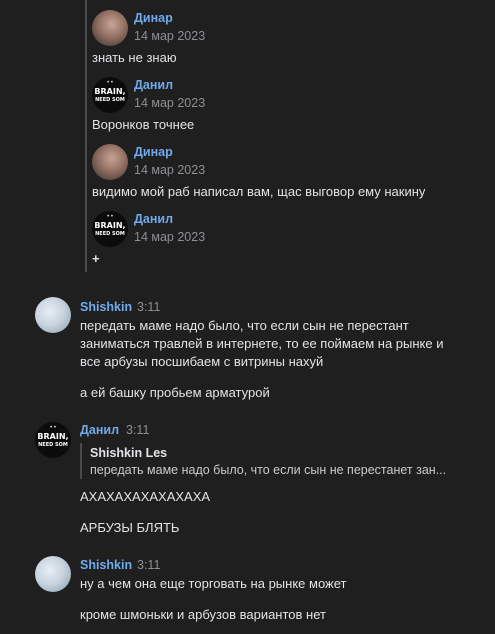 The width and height of the screenshot is (495, 634). Describe the element at coordinates (81, 461) in the screenshot. I see `reply-quote-bar` at that location.